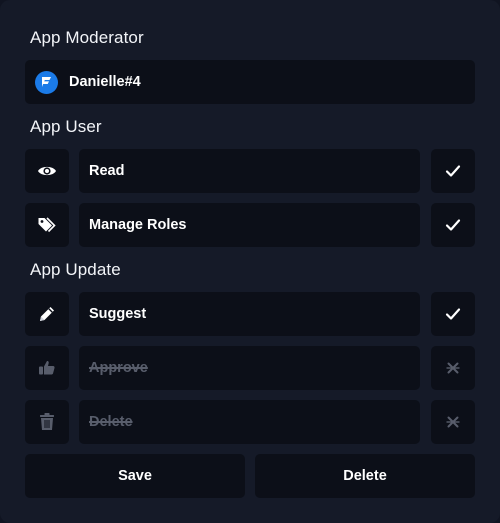 This screenshot has width=500, height=523. I want to click on permission-toggle-read, so click(453, 171).